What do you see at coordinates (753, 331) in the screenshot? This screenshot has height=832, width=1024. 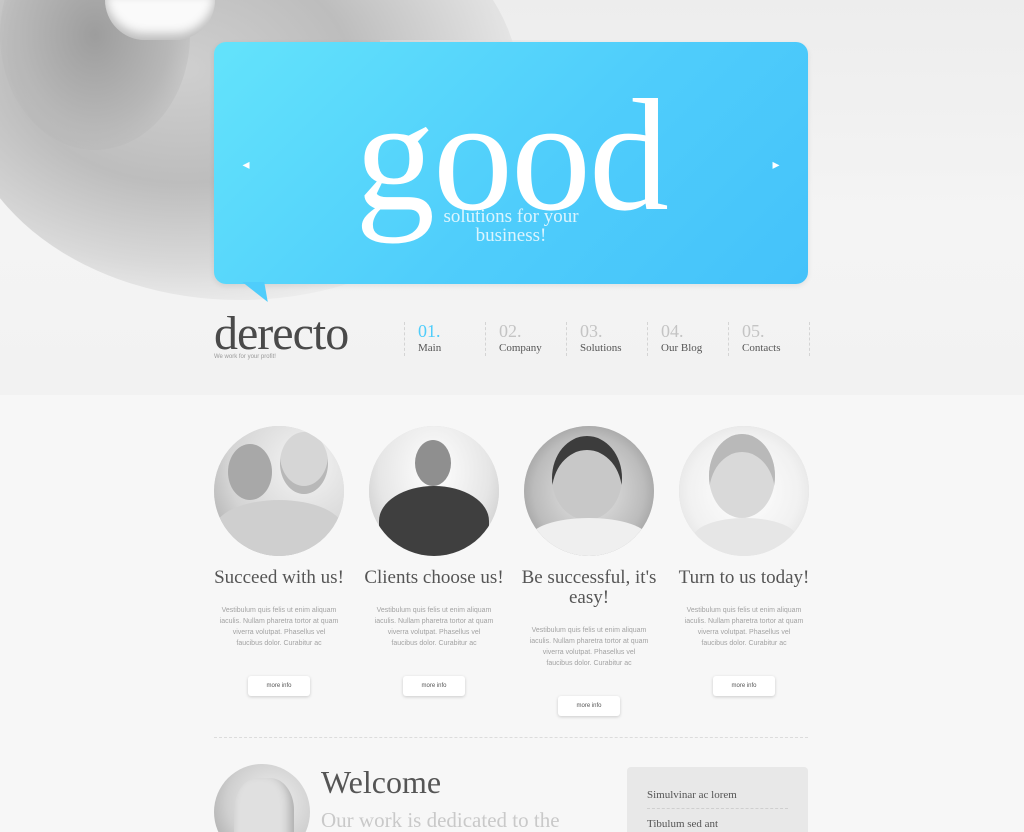 I see `nav-item-number: 05.` at bounding box center [753, 331].